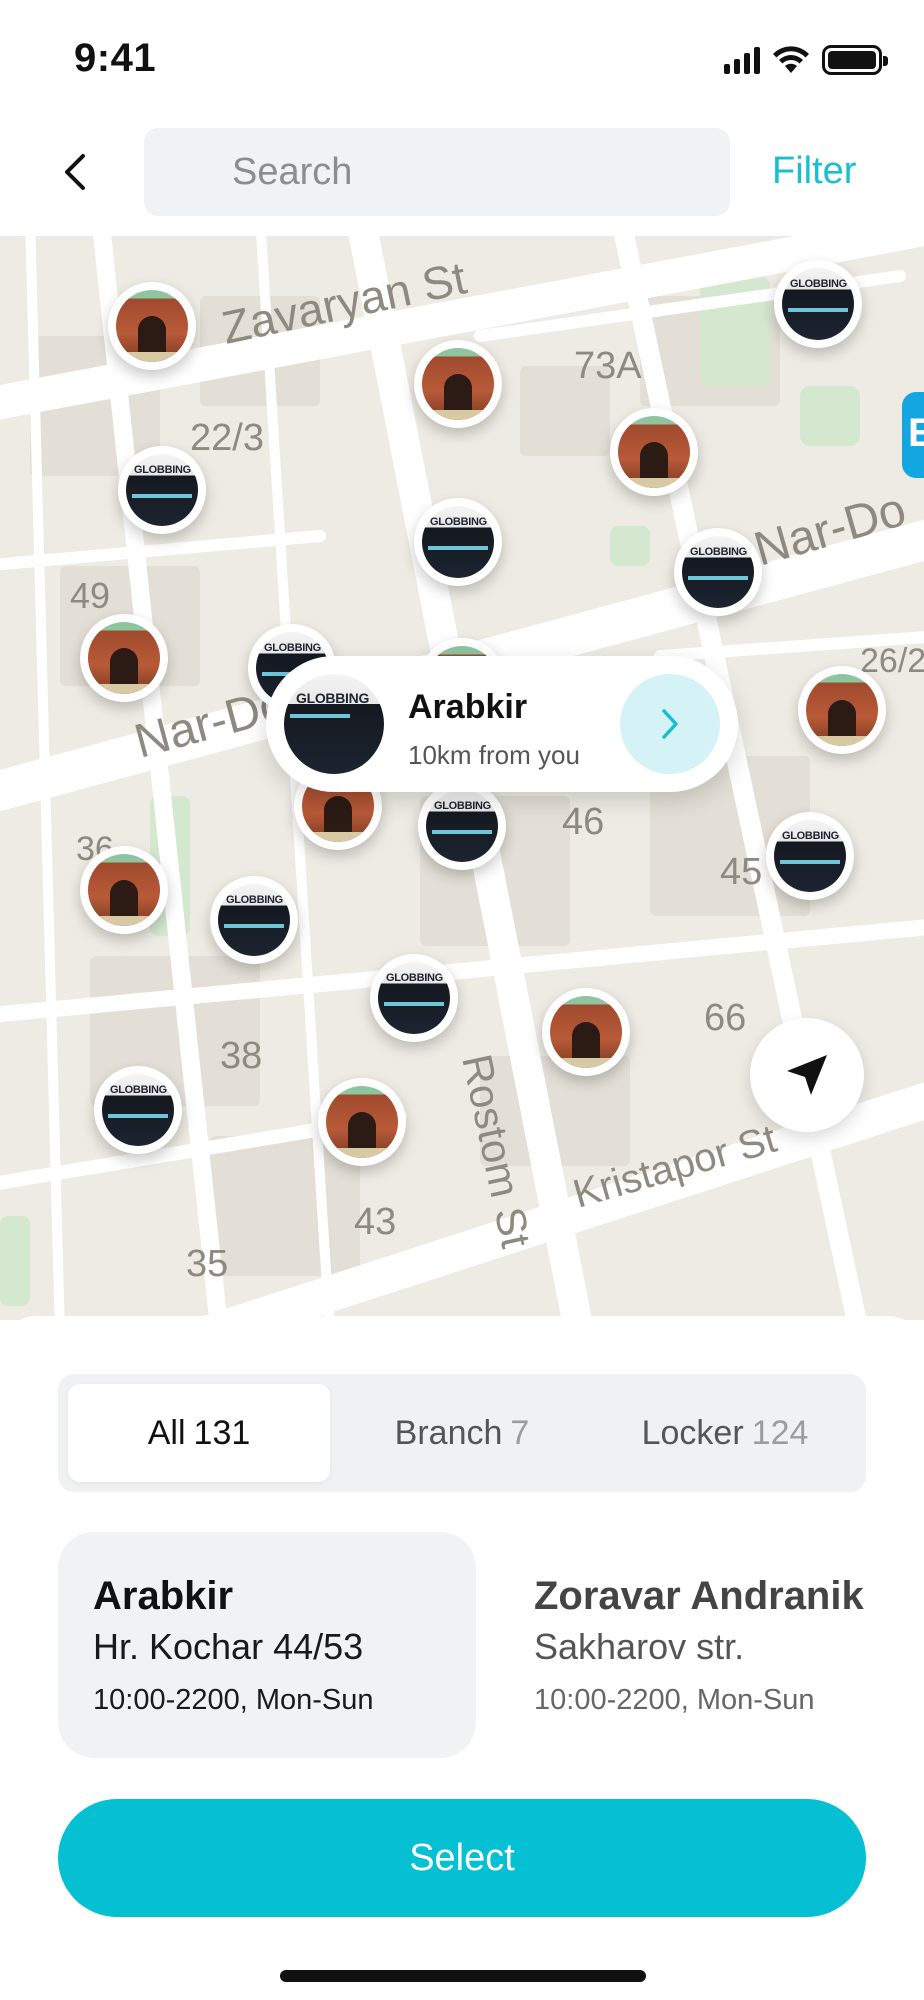 Image resolution: width=924 pixels, height=2000 pixels. Describe the element at coordinates (462, 1858) in the screenshot. I see `select-button: Select` at that location.